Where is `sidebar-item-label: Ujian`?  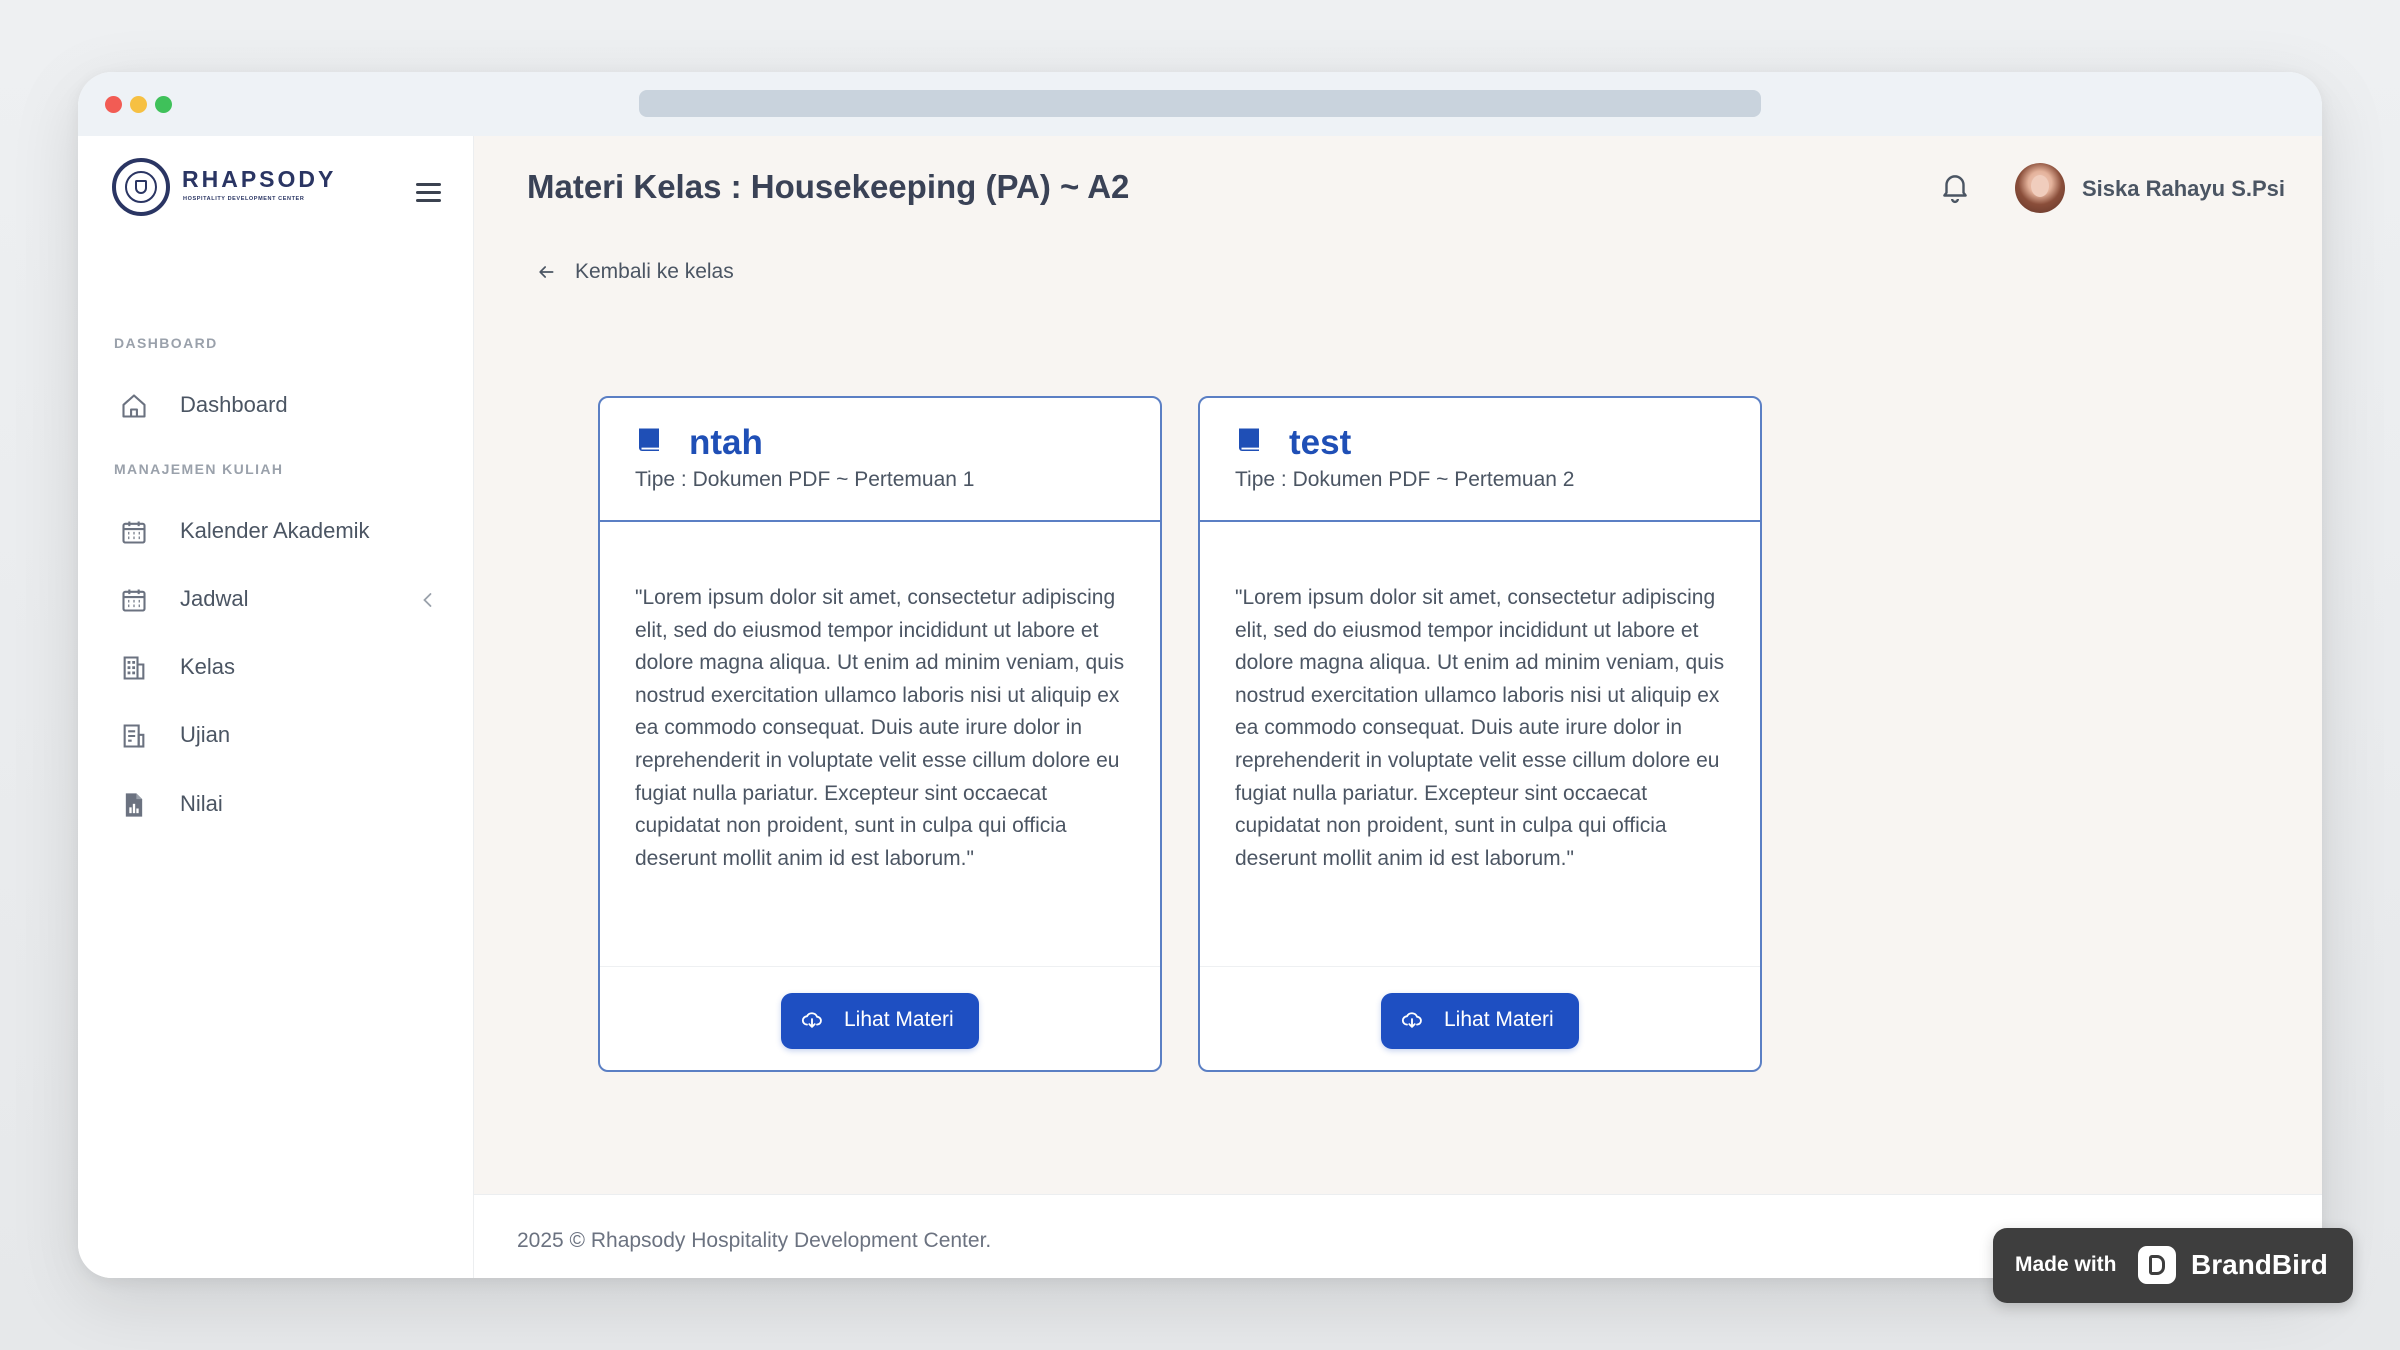
sidebar-item-label: Ujian is located at coordinates (205, 734).